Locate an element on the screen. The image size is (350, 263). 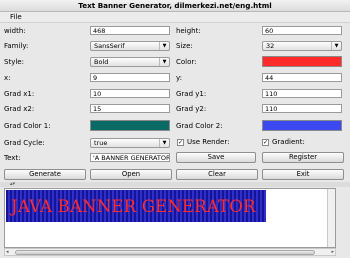
x-label: x: is located at coordinates (7, 78).